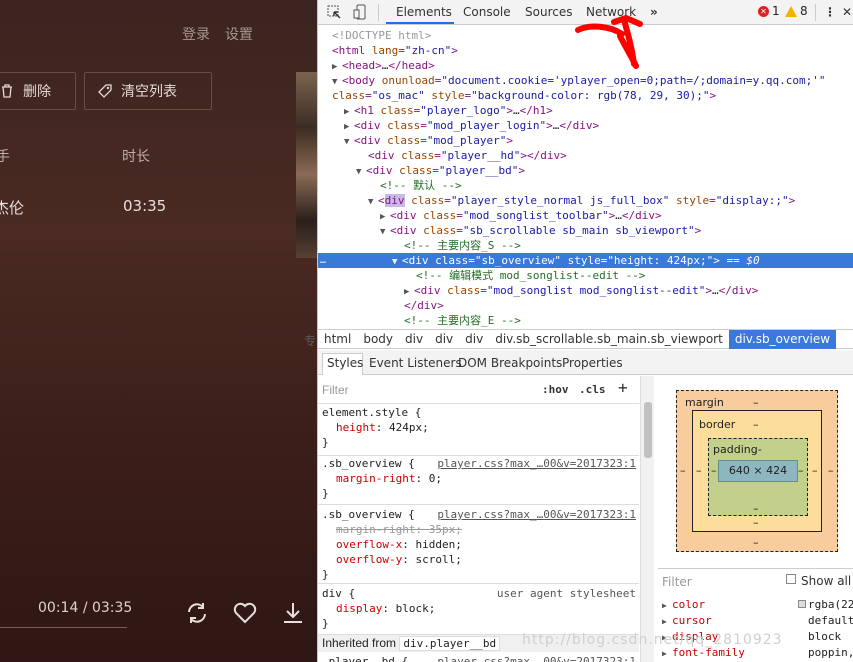  I want to click on dom-node-player-bd: ▼ <div class="player__bd">, so click(585, 170).